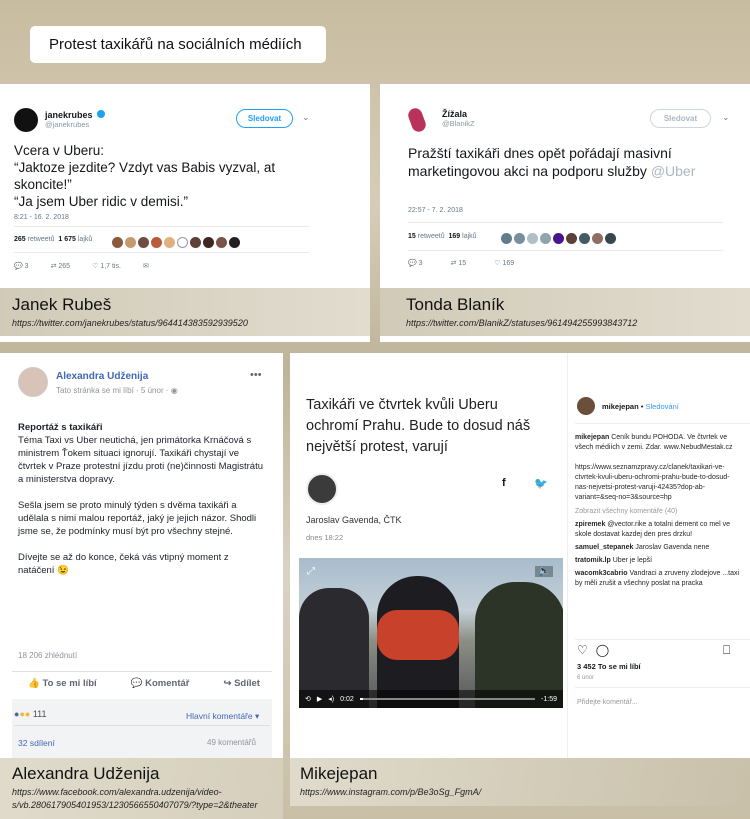 This screenshot has height=819, width=750. What do you see at coordinates (146, 266) in the screenshot?
I see `message-icon: ✉` at bounding box center [146, 266].